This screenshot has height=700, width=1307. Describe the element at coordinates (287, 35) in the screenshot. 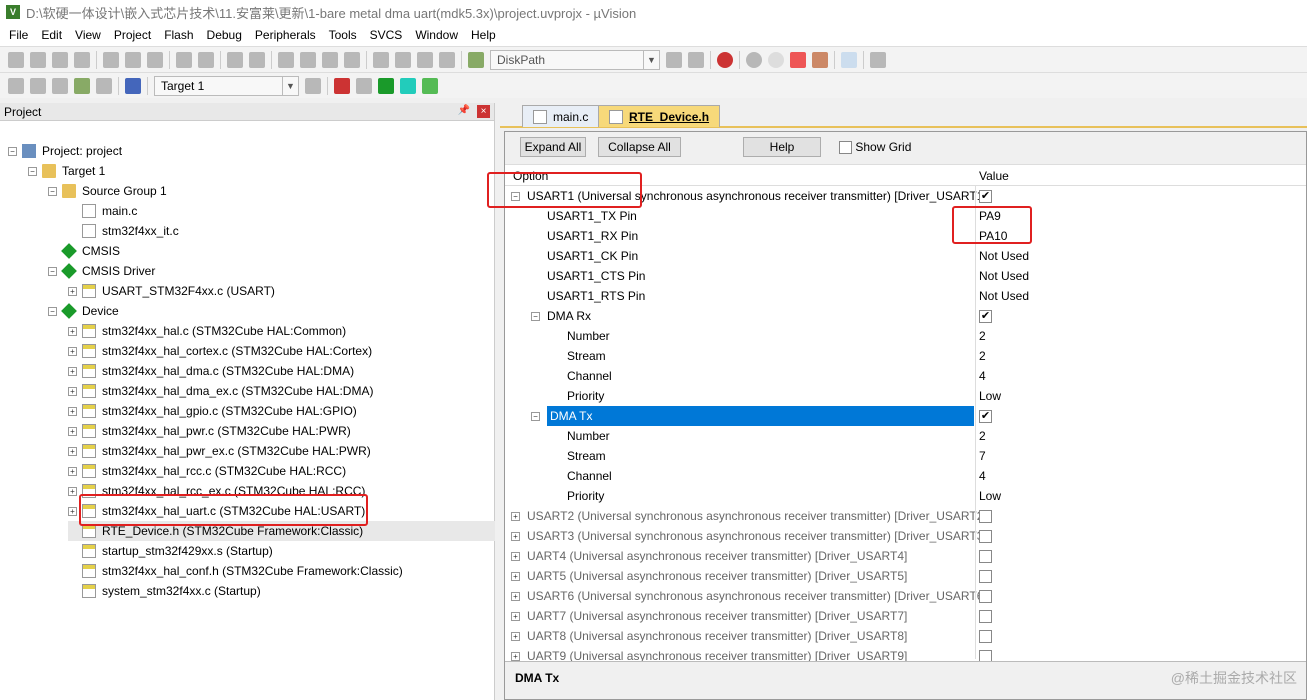

I see `menu-peripherals: Peripherals` at that location.